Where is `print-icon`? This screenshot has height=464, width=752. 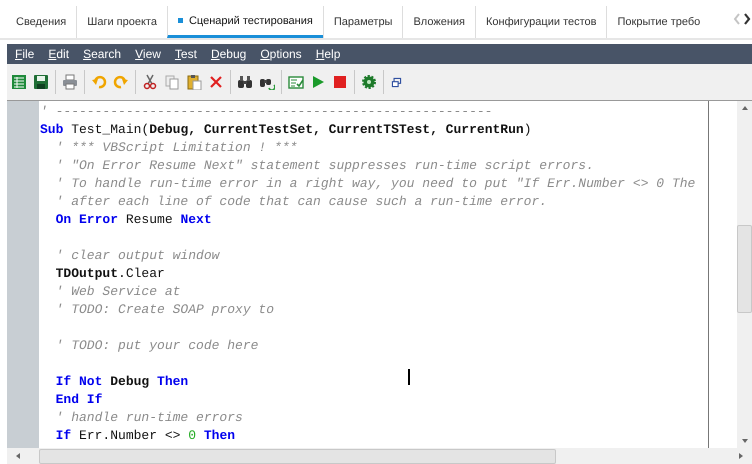 print-icon is located at coordinates (70, 82).